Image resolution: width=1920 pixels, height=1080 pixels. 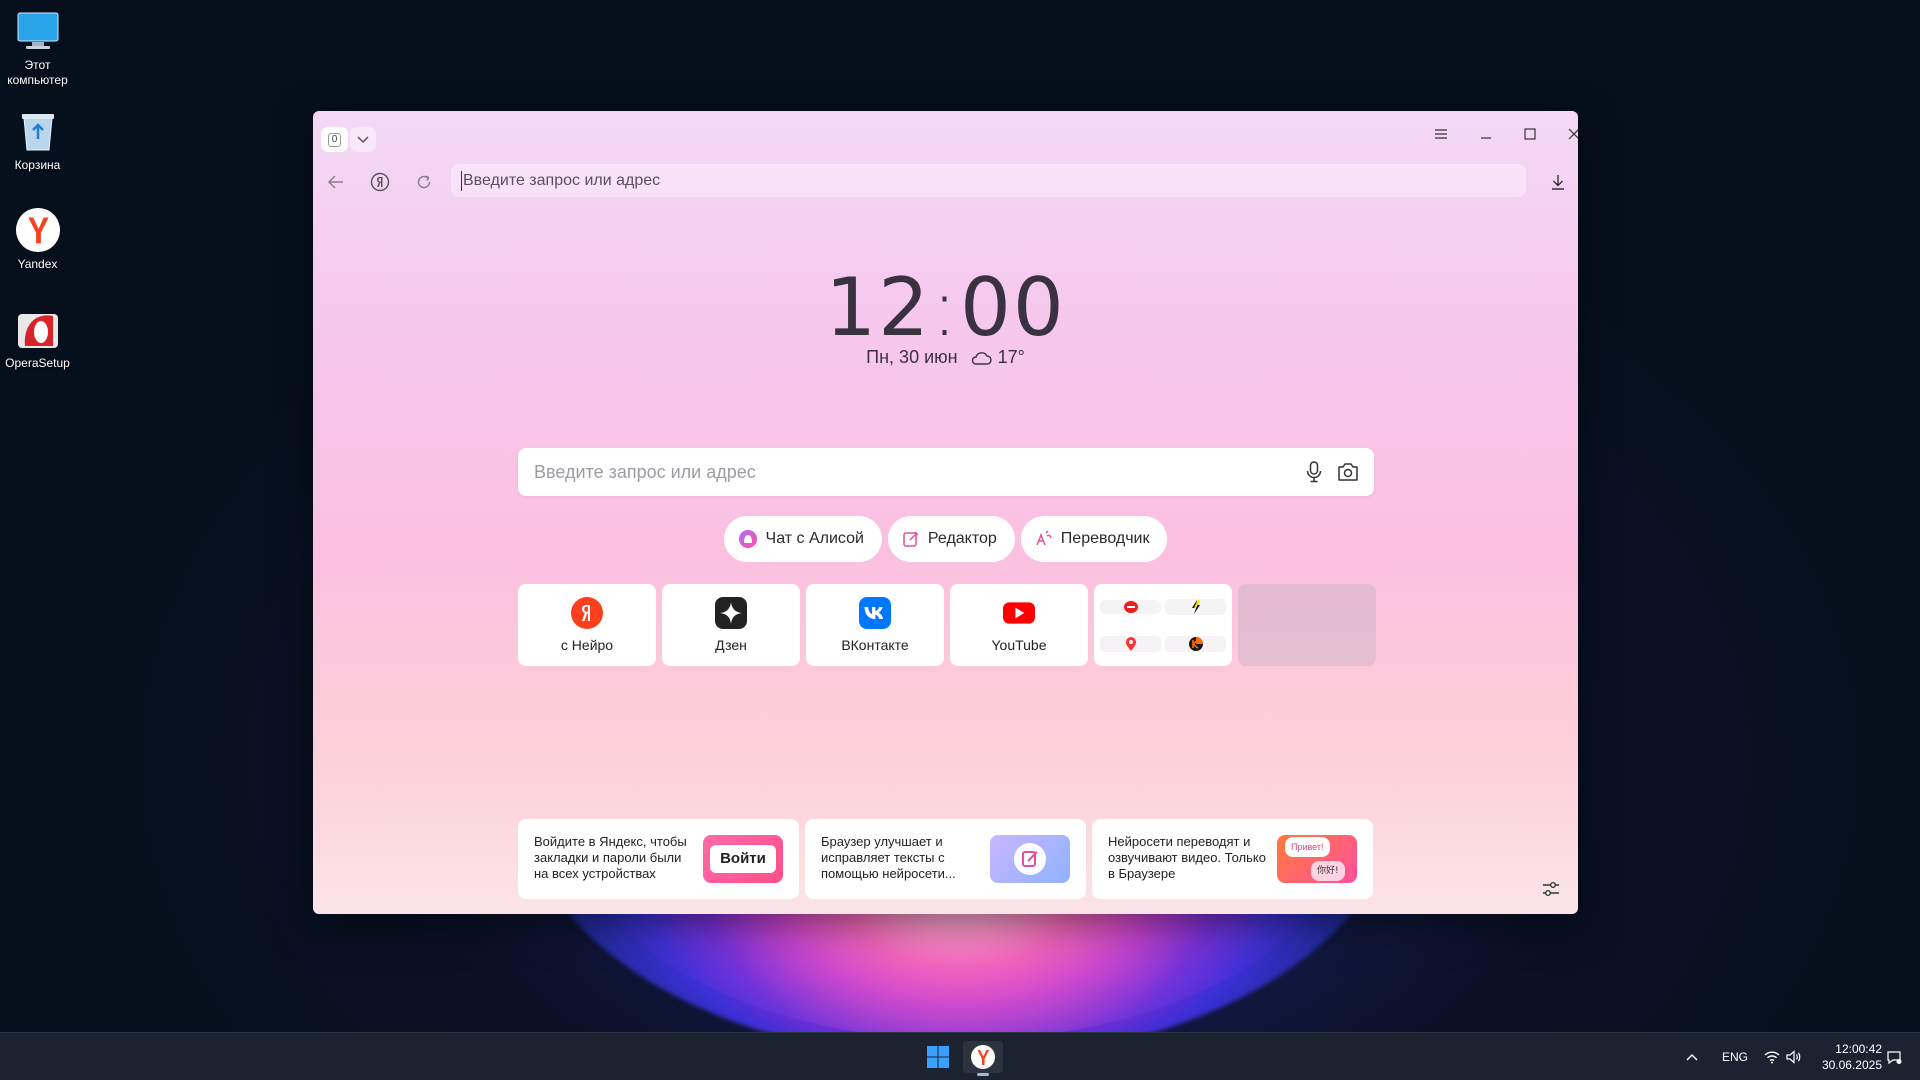 I want to click on microphone-icon, so click(x=1314, y=472).